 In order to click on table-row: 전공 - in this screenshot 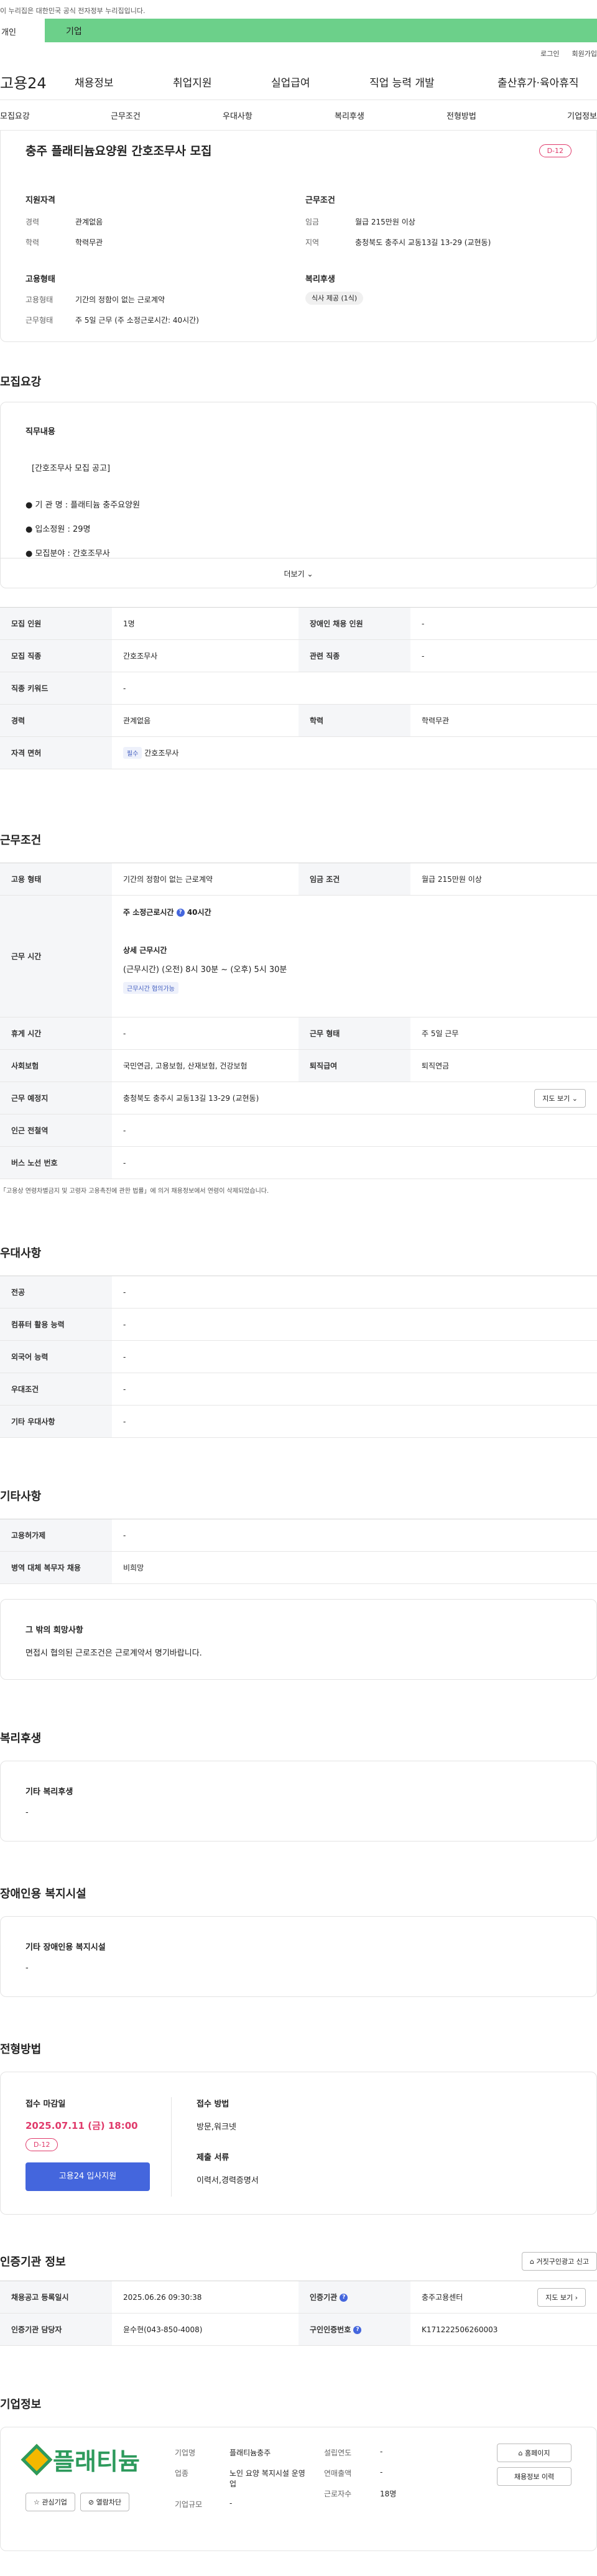, I will do `click(298, 1292)`.